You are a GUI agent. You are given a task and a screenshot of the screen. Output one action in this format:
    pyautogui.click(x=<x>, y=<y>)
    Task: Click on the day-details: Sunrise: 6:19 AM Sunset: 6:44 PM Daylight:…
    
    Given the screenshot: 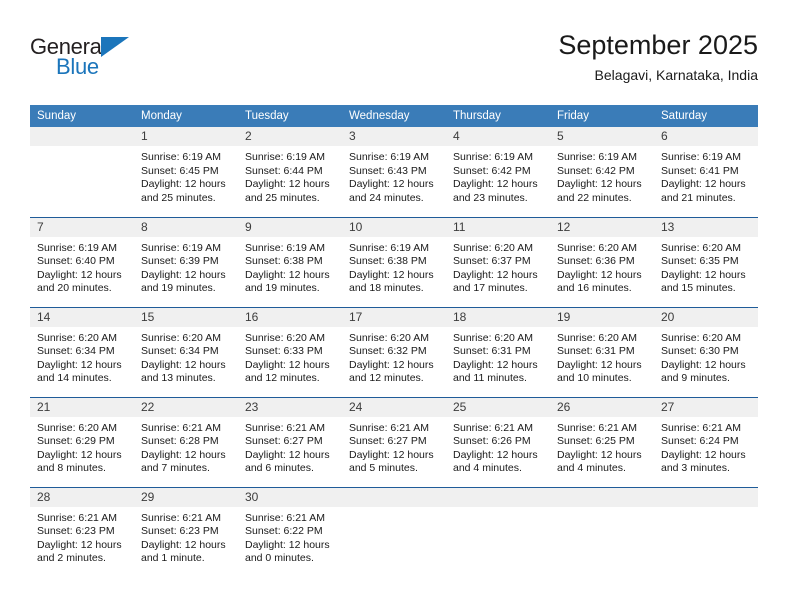 What is the action you would take?
    pyautogui.click(x=290, y=175)
    